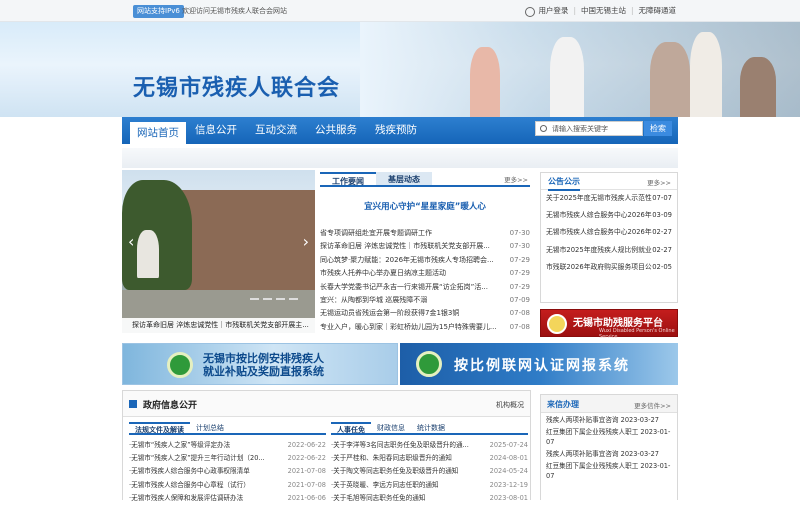 The width and height of the screenshot is (800, 505). Describe the element at coordinates (210, 427) in the screenshot. I see `tab-plans: 计划总结` at that location.